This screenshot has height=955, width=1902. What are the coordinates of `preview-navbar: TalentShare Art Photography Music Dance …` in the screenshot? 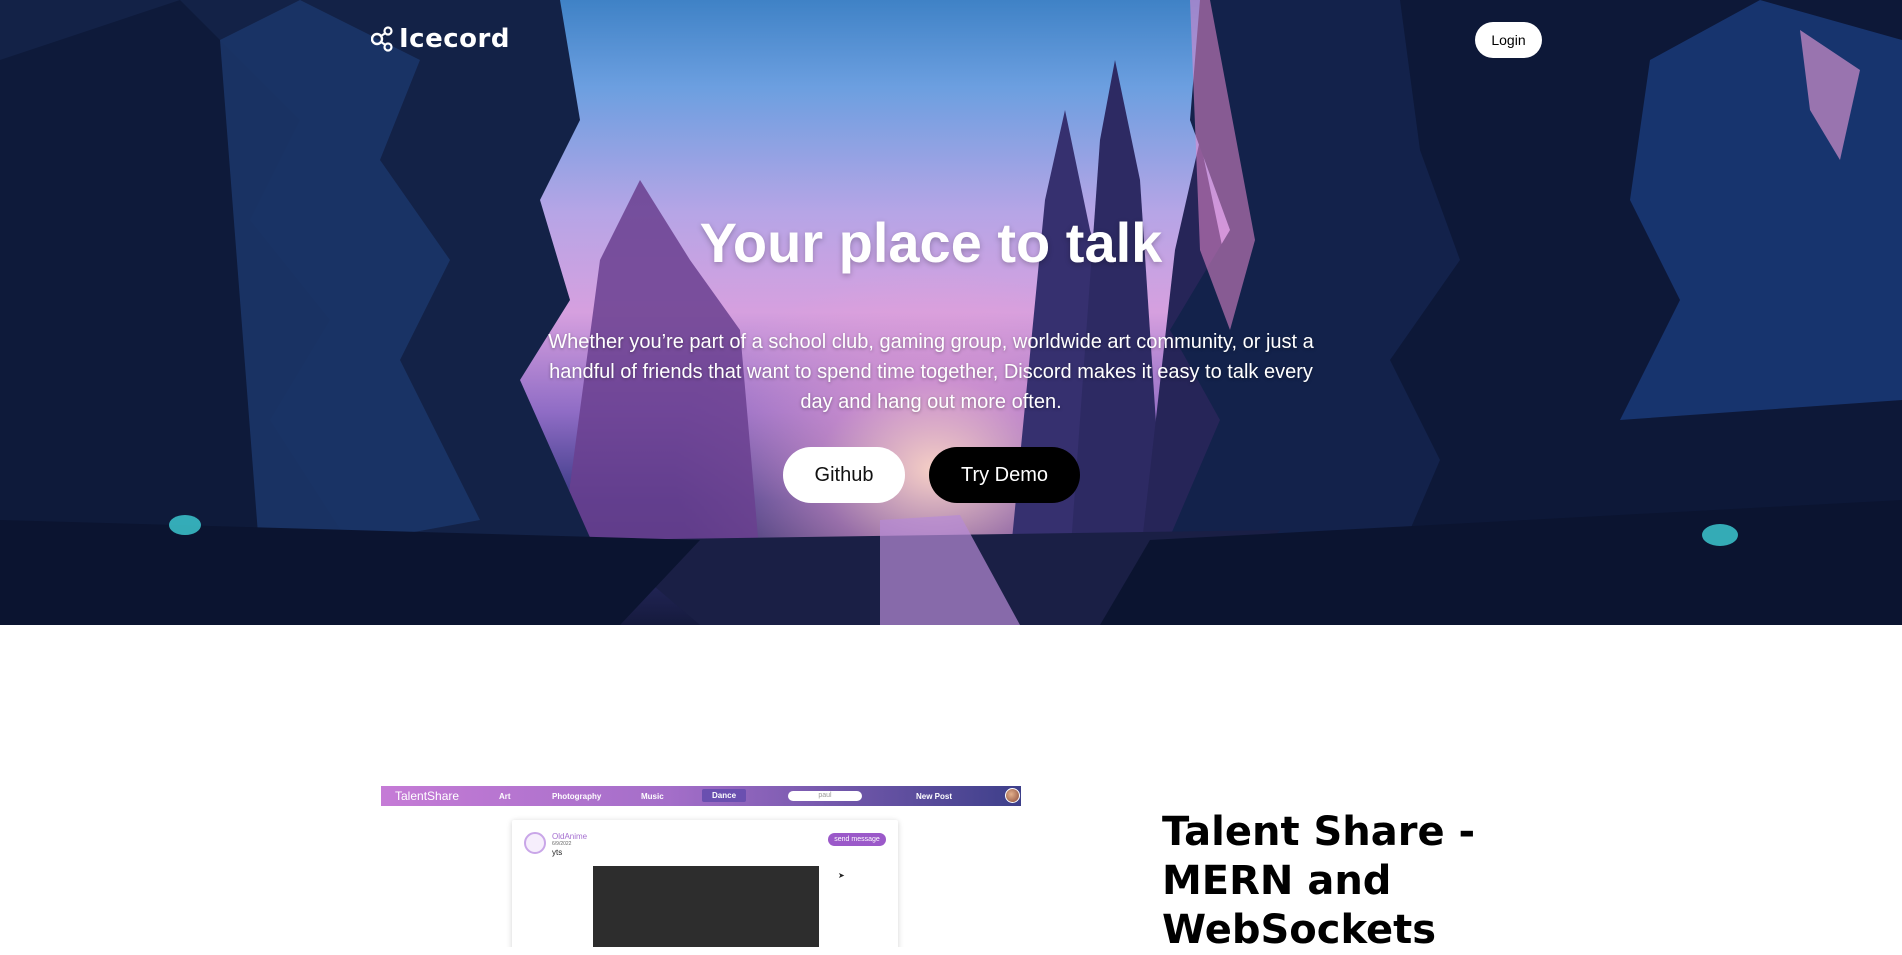 It's located at (701, 796).